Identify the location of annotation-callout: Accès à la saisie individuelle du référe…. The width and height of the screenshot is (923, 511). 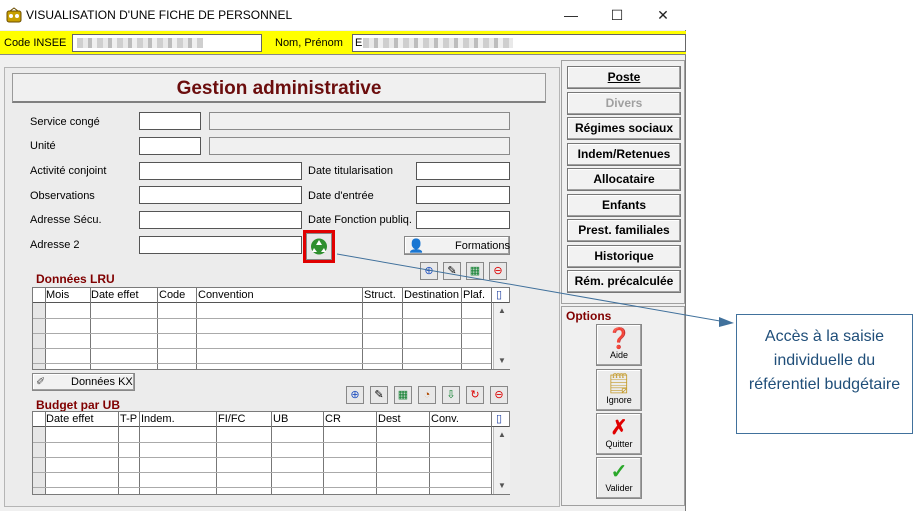
(824, 374).